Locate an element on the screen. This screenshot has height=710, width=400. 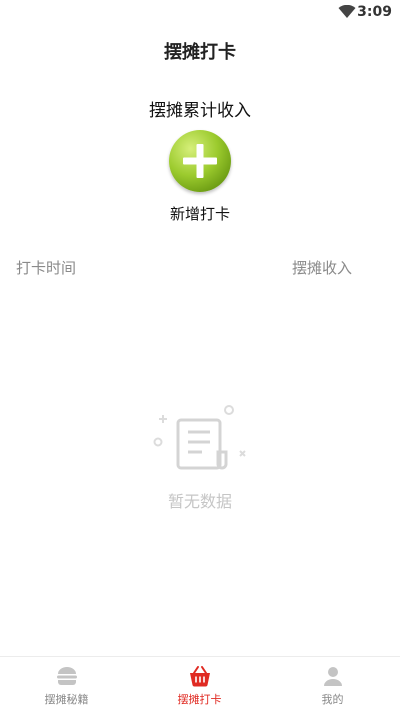
nav-label-mine: 我的 is located at coordinates (332, 699).